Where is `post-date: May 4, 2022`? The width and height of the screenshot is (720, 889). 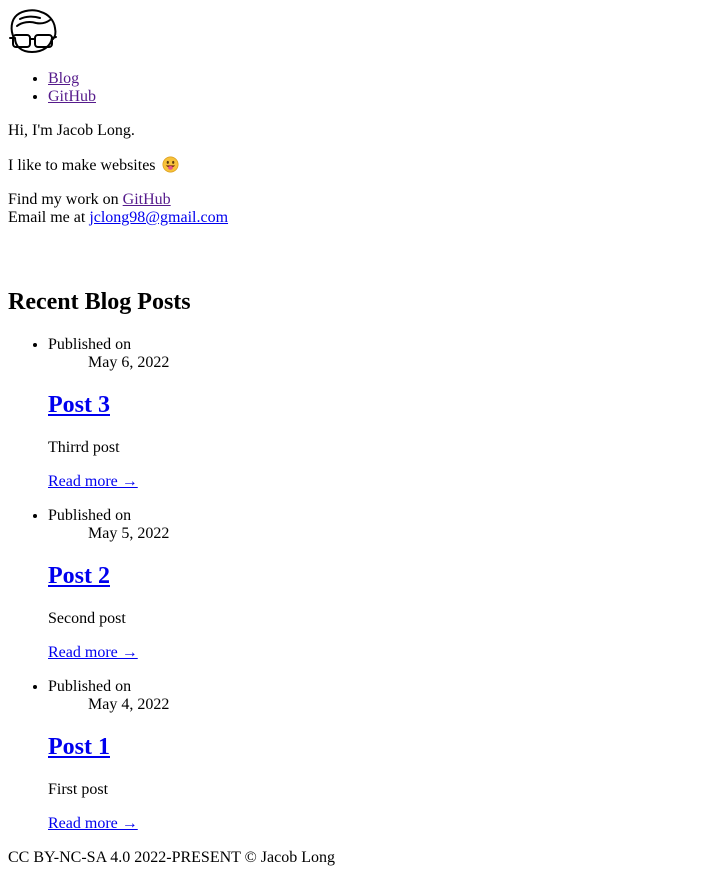 post-date: May 4, 2022 is located at coordinates (129, 704).